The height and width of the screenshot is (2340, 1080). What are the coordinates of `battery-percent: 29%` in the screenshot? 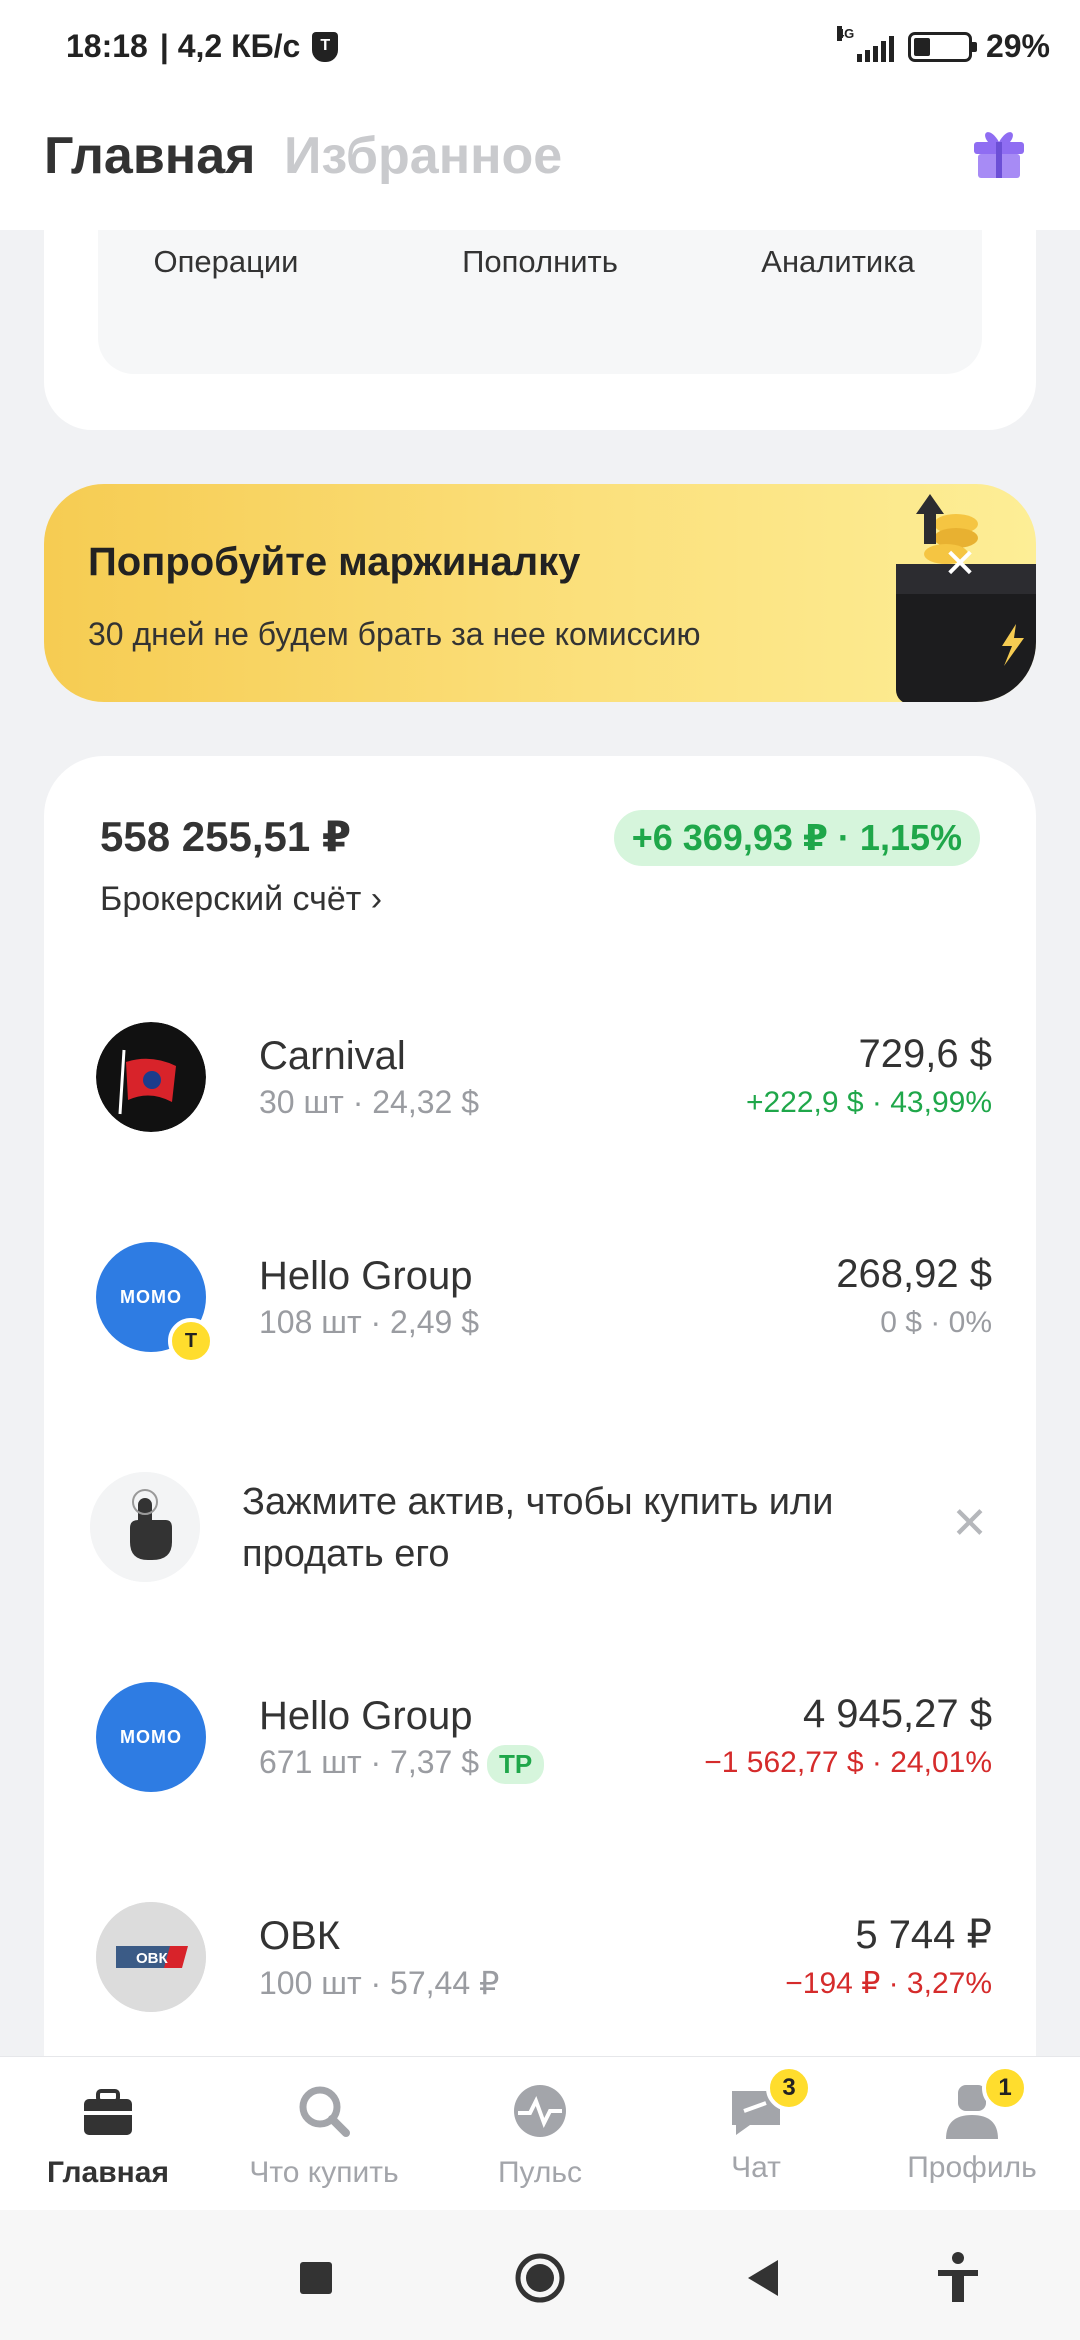 It's located at (1017, 46).